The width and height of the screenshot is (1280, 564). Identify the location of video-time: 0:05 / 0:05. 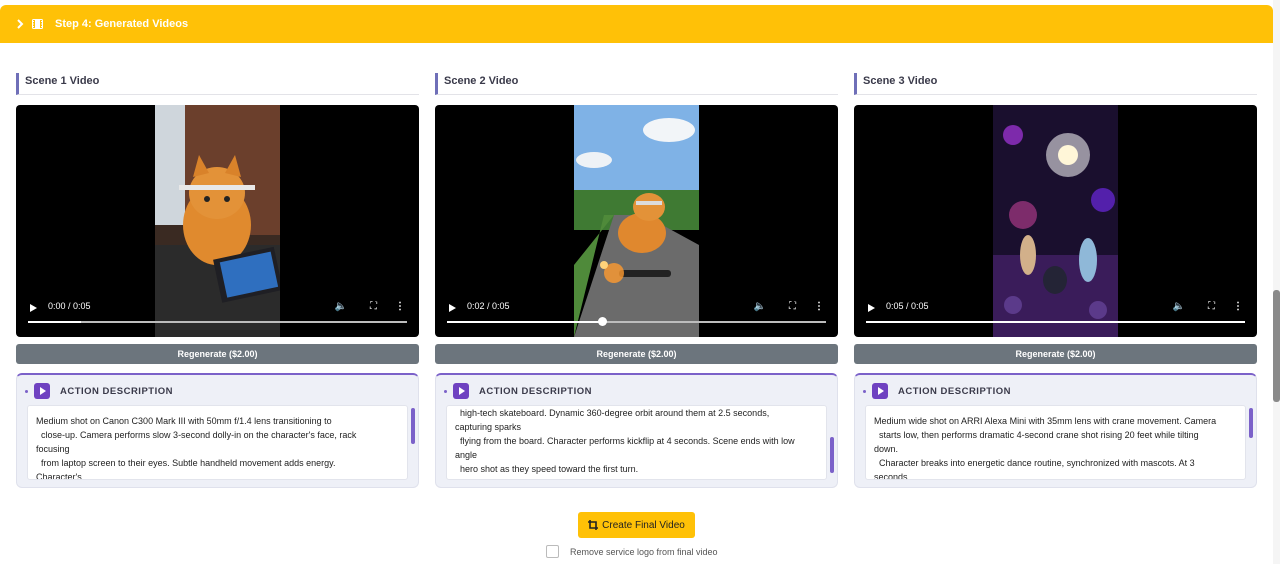
(907, 306).